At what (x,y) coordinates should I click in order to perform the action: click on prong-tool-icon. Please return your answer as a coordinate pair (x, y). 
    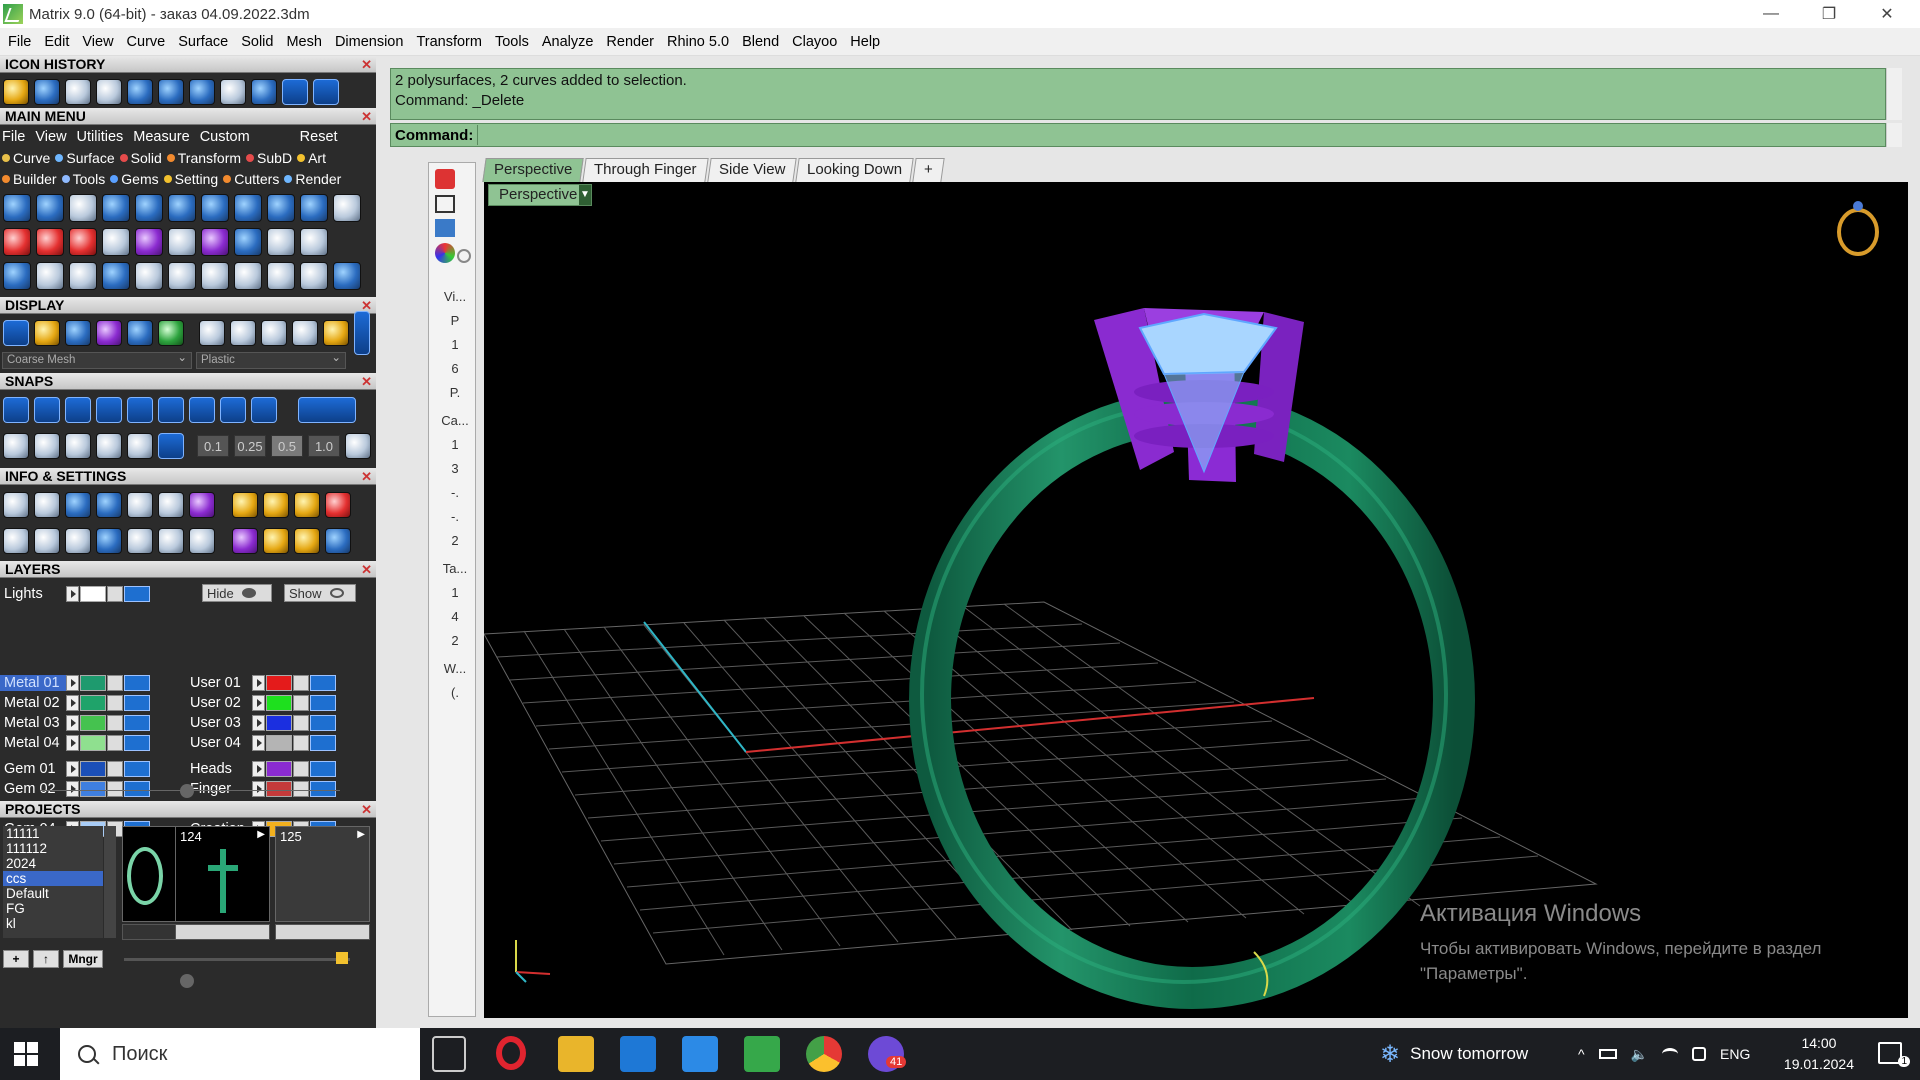
    Looking at the image, I should click on (149, 208).